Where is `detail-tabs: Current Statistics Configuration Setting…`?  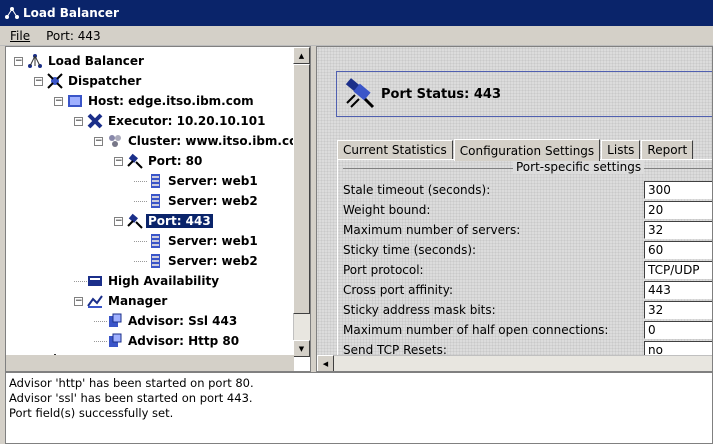
detail-tabs: Current Statistics Configuration Setting… is located at coordinates (515, 149).